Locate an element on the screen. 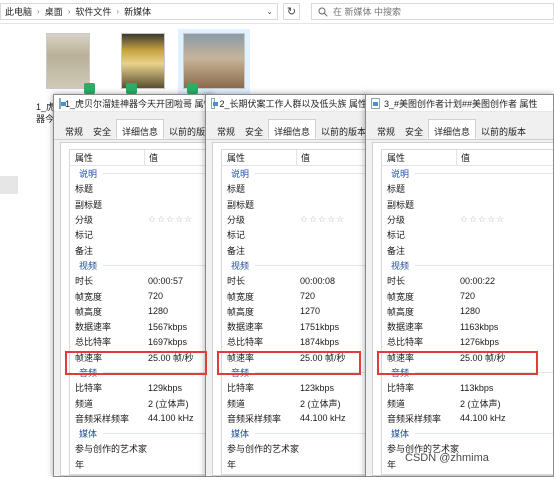 This screenshot has height=477, width=554. breadcrumb-item: 桌面 is located at coordinates (54, 11).